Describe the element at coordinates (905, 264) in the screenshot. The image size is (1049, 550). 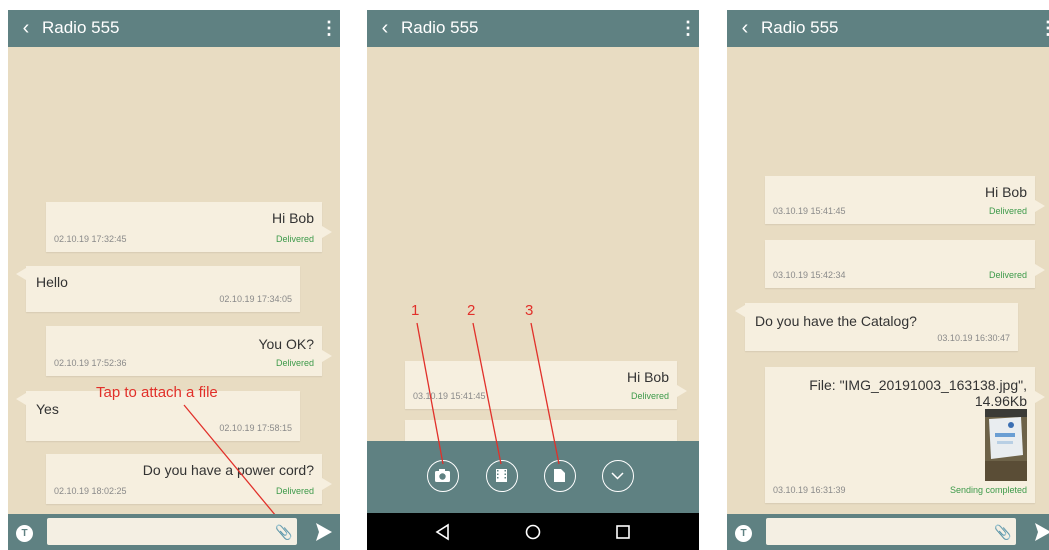
I see `message-bubble: 03.10.19 15:42:34 Delivered` at that location.